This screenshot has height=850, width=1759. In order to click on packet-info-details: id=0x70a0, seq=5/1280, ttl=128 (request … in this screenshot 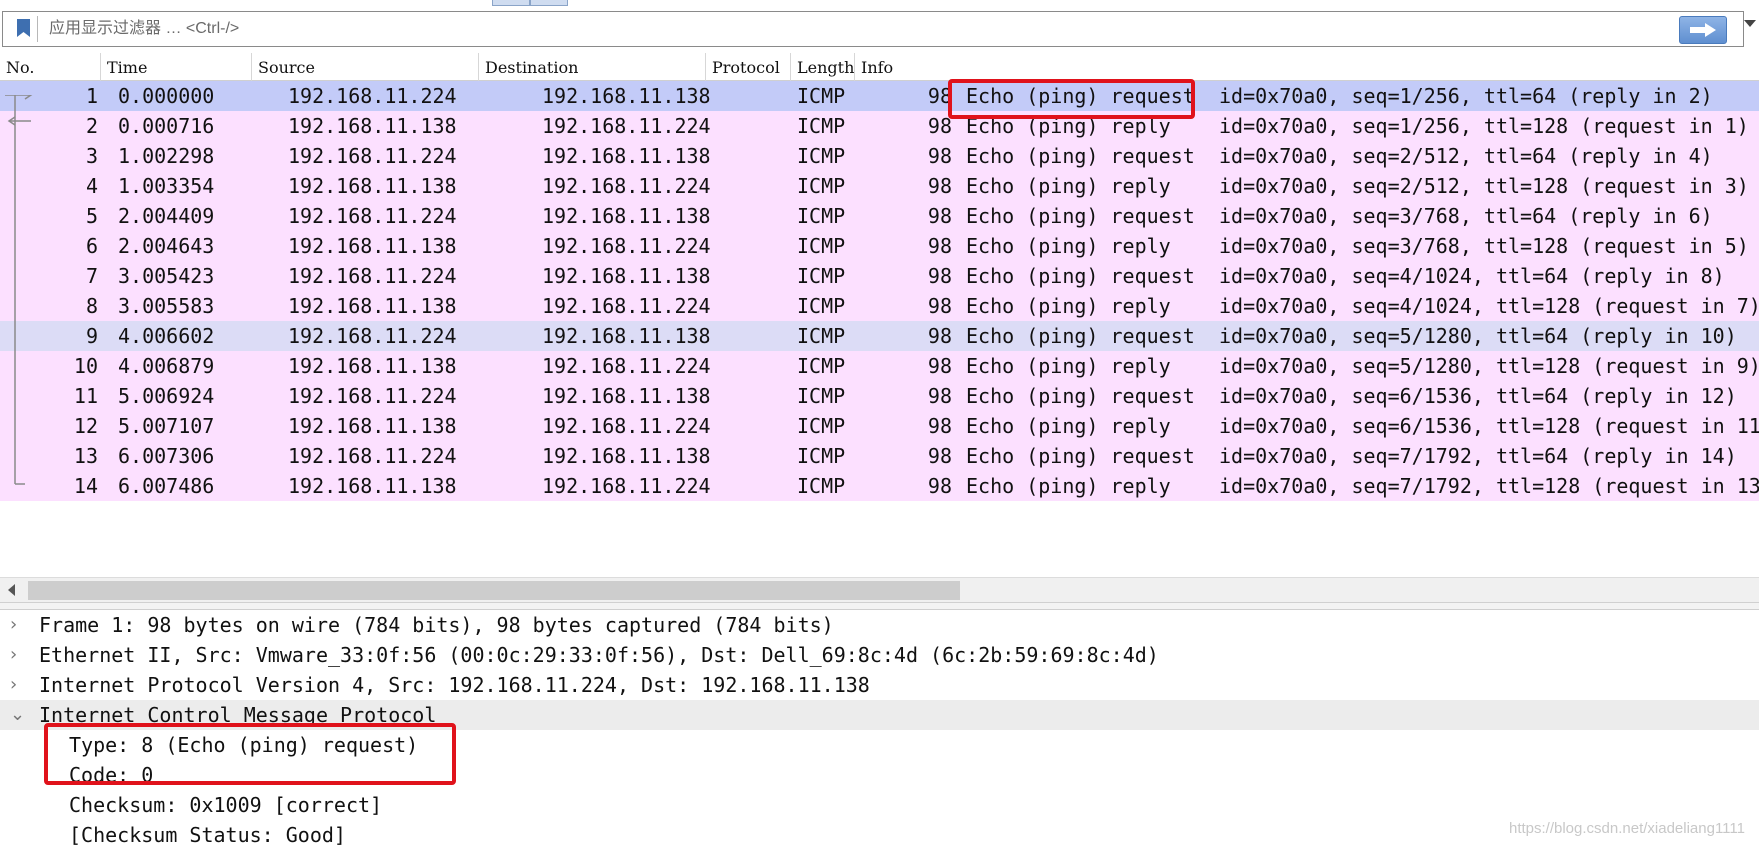, I will do `click(1489, 366)`.